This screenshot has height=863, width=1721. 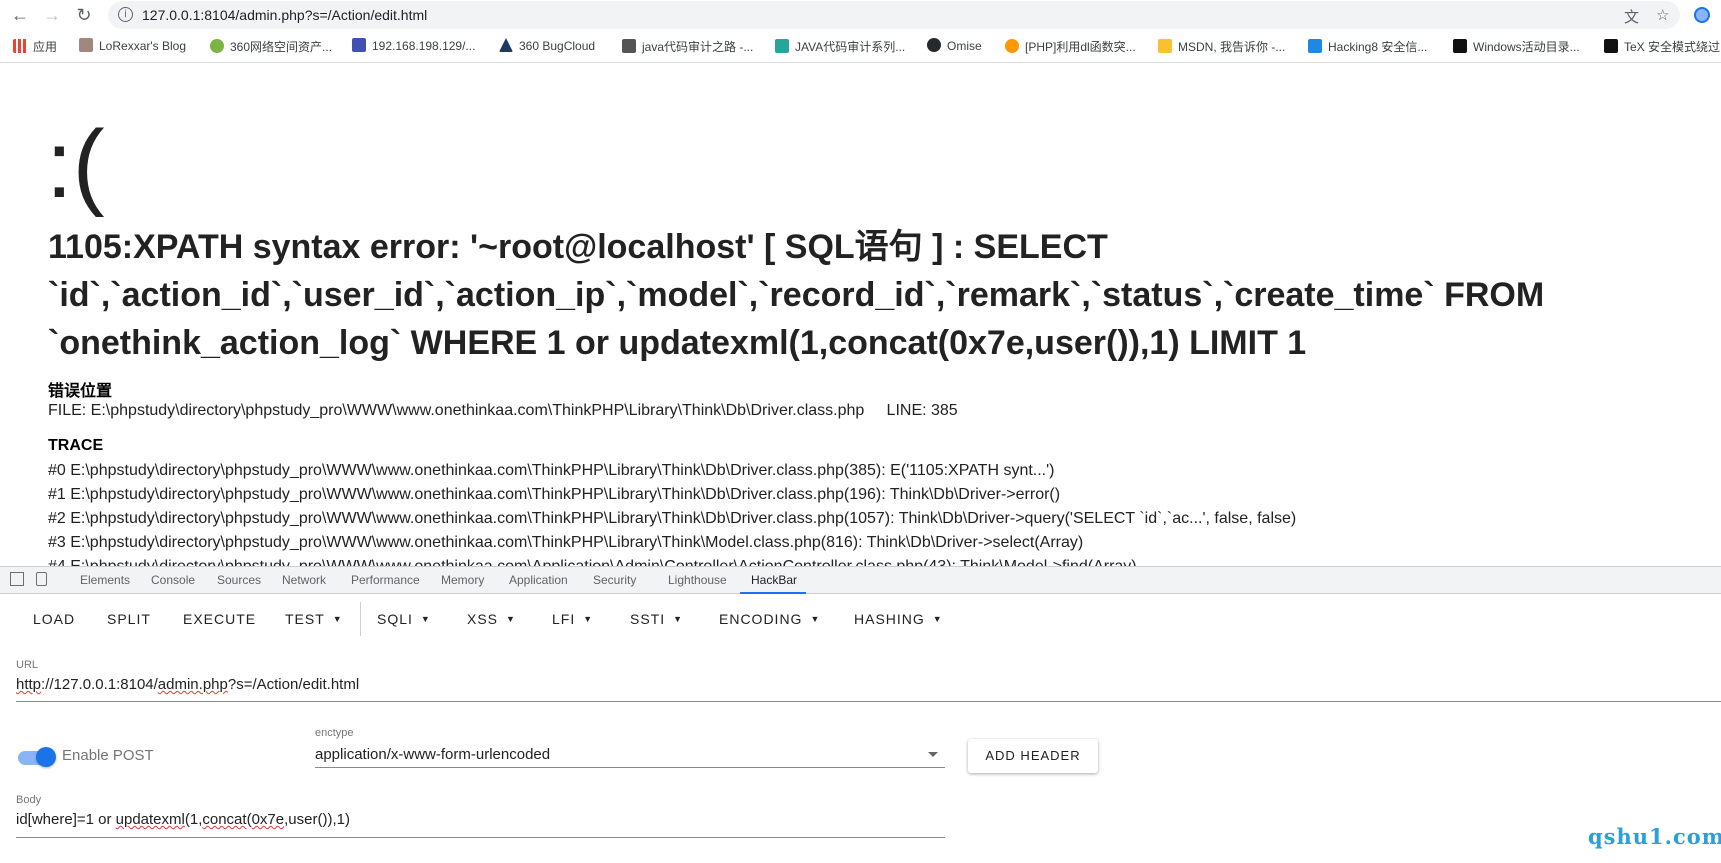 What do you see at coordinates (132, 45) in the screenshot?
I see `bookmark-item: LoRexxar's Blog` at bounding box center [132, 45].